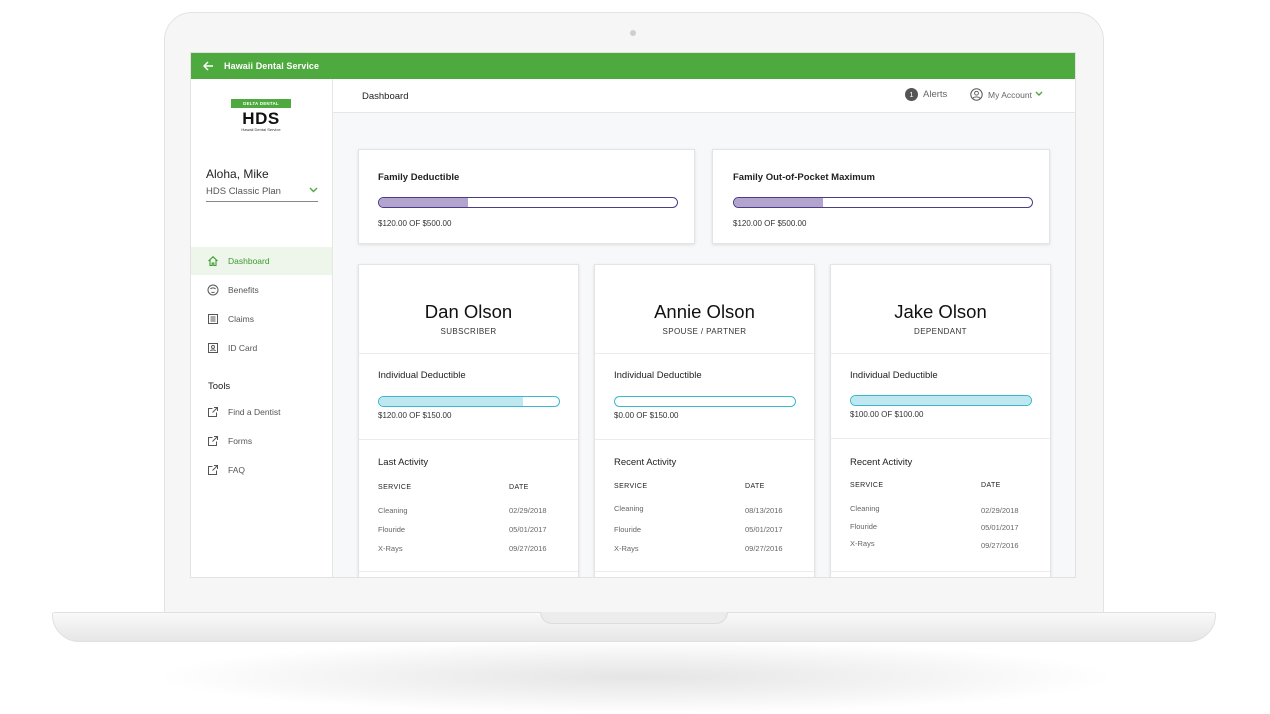 Image resolution: width=1270 pixels, height=714 pixels. I want to click on sidebar-item-find-a-dentist: Find a Dentist, so click(261, 412).